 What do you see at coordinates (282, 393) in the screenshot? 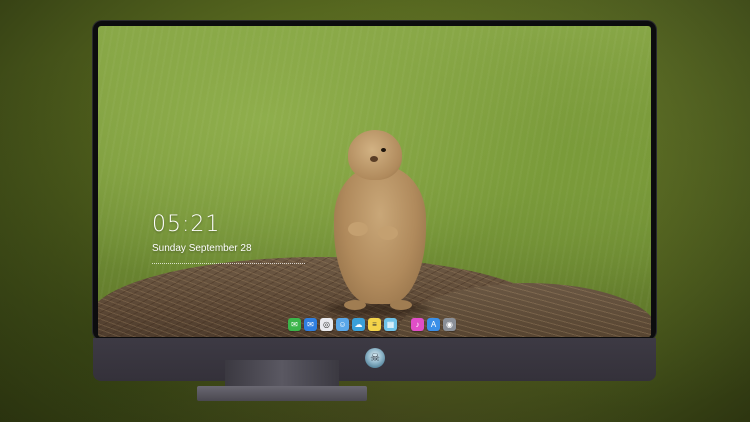
I see `monitor-stand-base` at bounding box center [282, 393].